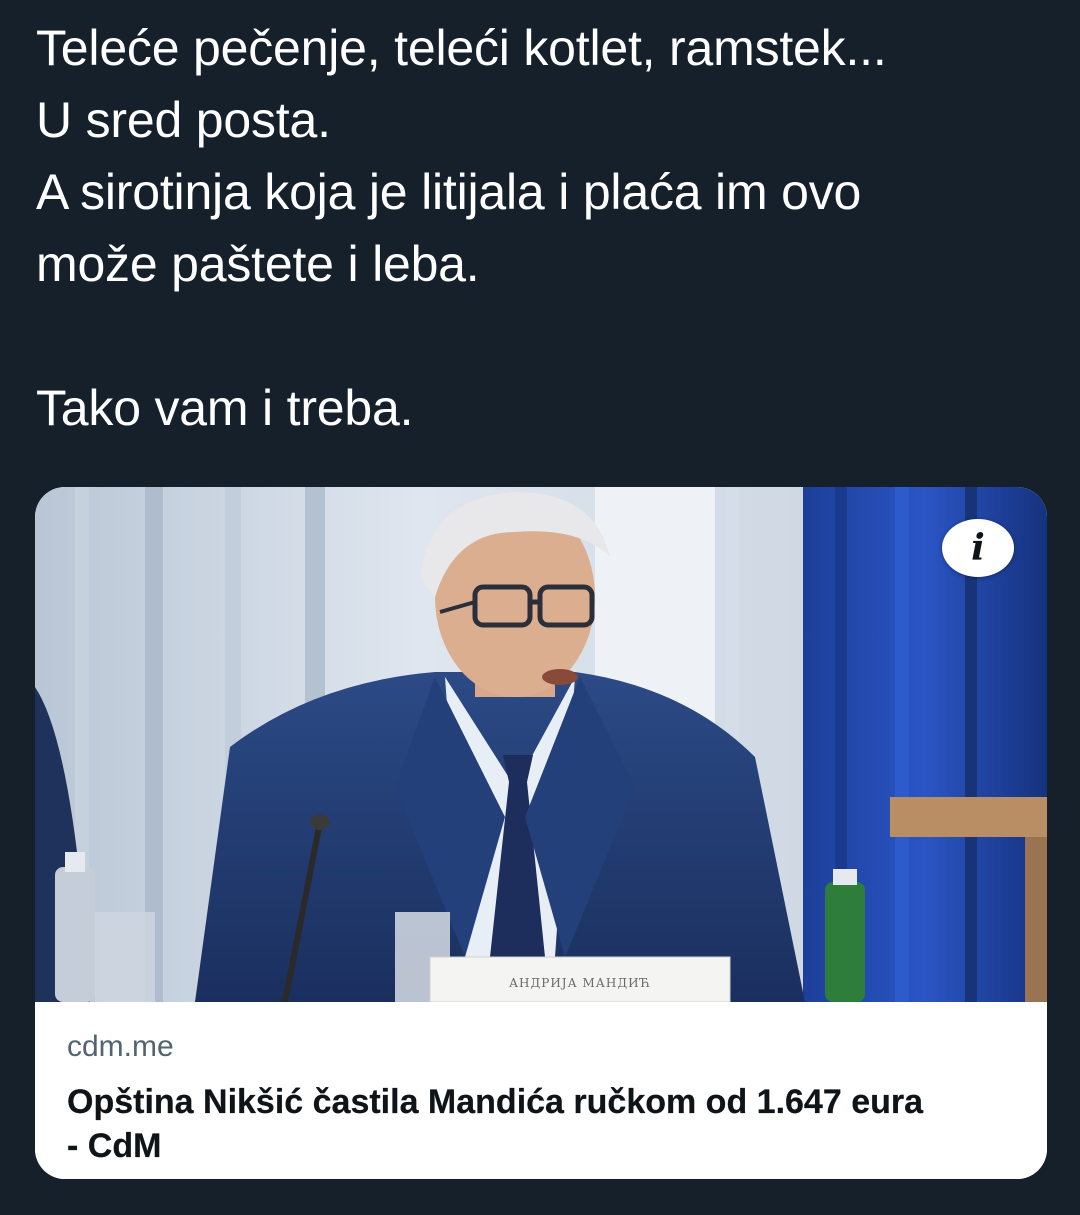 The width and height of the screenshot is (1080, 1215). Describe the element at coordinates (968, 817) in the screenshot. I see `desk` at that location.